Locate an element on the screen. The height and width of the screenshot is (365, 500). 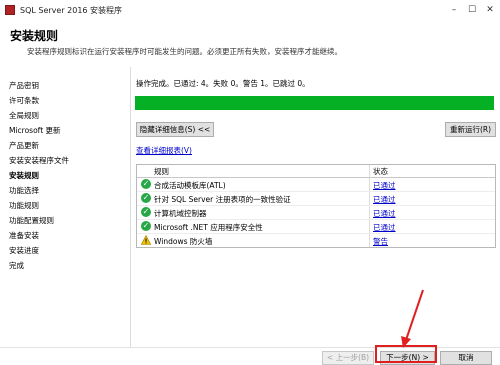
table-row: ✓ 针对 SQL Server 注册表项的一致性验证 已通过 is located at coordinates (316, 199).